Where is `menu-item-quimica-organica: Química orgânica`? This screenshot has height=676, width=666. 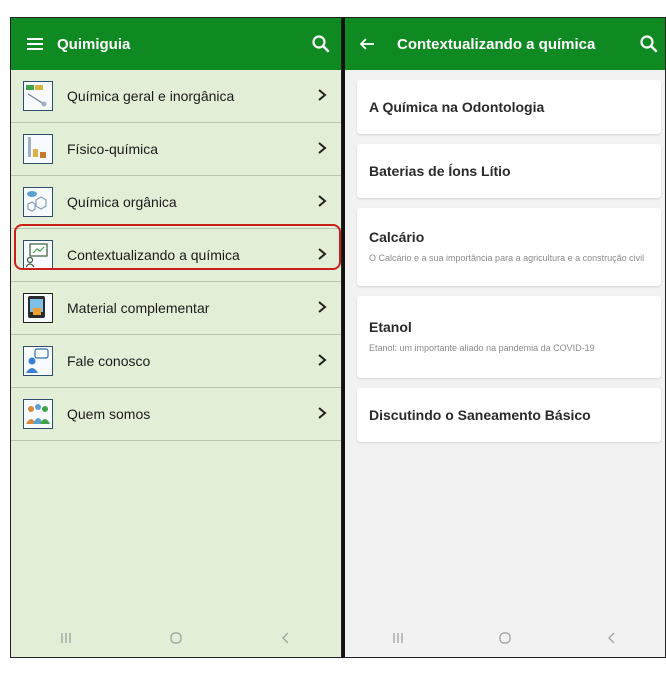 menu-item-quimica-organica: Química orgânica is located at coordinates (176, 202).